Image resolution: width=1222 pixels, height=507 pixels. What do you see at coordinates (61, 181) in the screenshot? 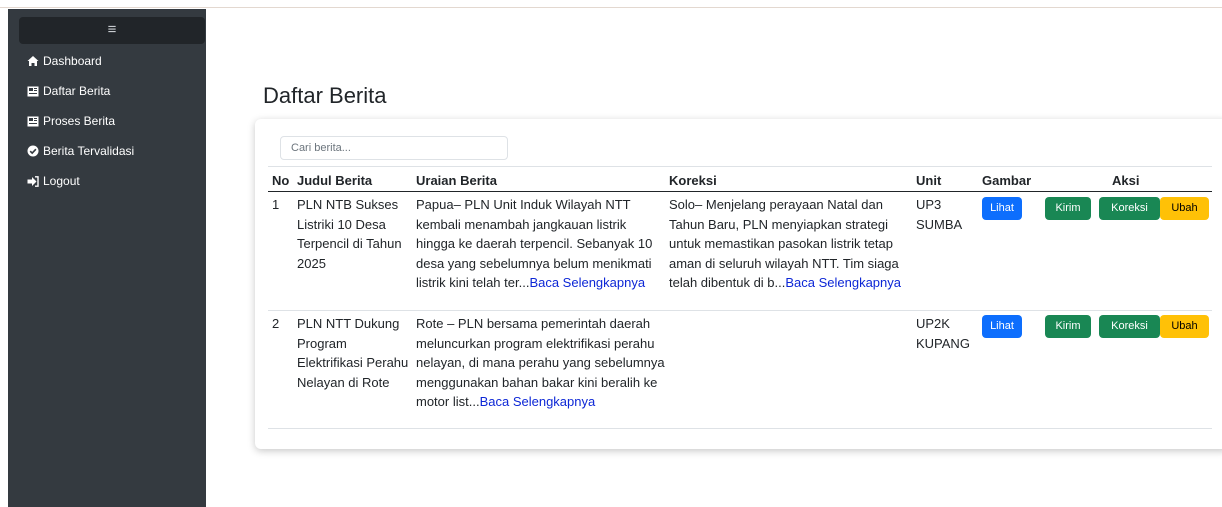
I see `sidebar-item-label: Logout` at bounding box center [61, 181].